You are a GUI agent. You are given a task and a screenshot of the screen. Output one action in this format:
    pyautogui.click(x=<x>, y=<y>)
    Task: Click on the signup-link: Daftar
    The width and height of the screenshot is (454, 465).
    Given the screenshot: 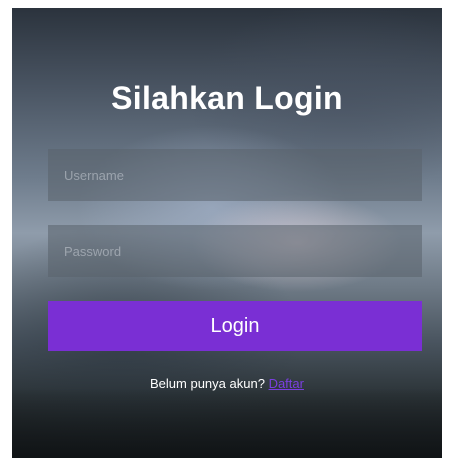 What is the action you would take?
    pyautogui.click(x=286, y=383)
    